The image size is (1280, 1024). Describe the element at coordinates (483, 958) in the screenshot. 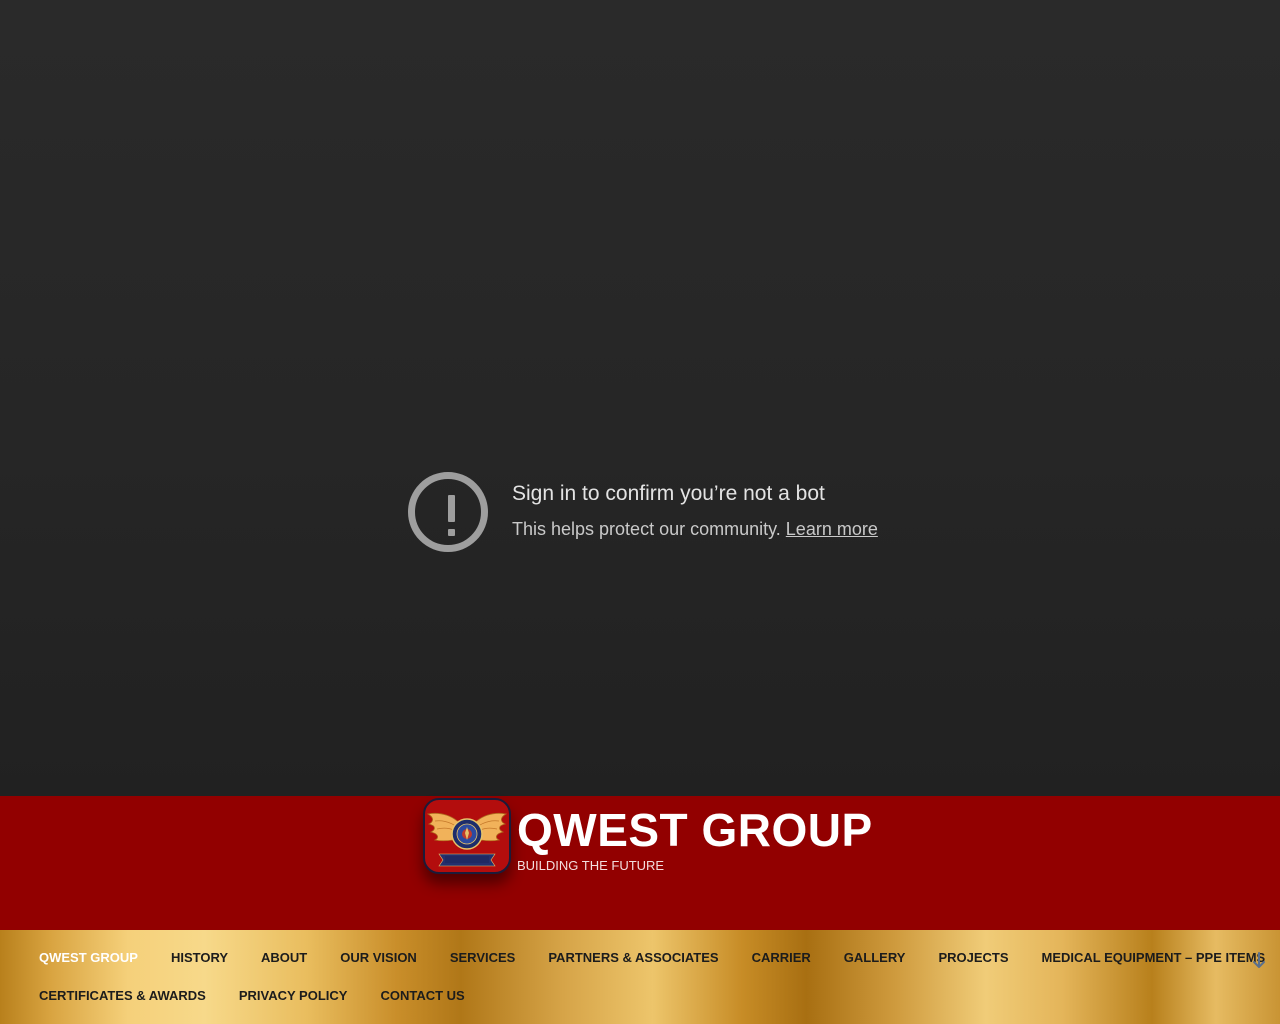

I see `nav-item-services: SERVICES` at that location.